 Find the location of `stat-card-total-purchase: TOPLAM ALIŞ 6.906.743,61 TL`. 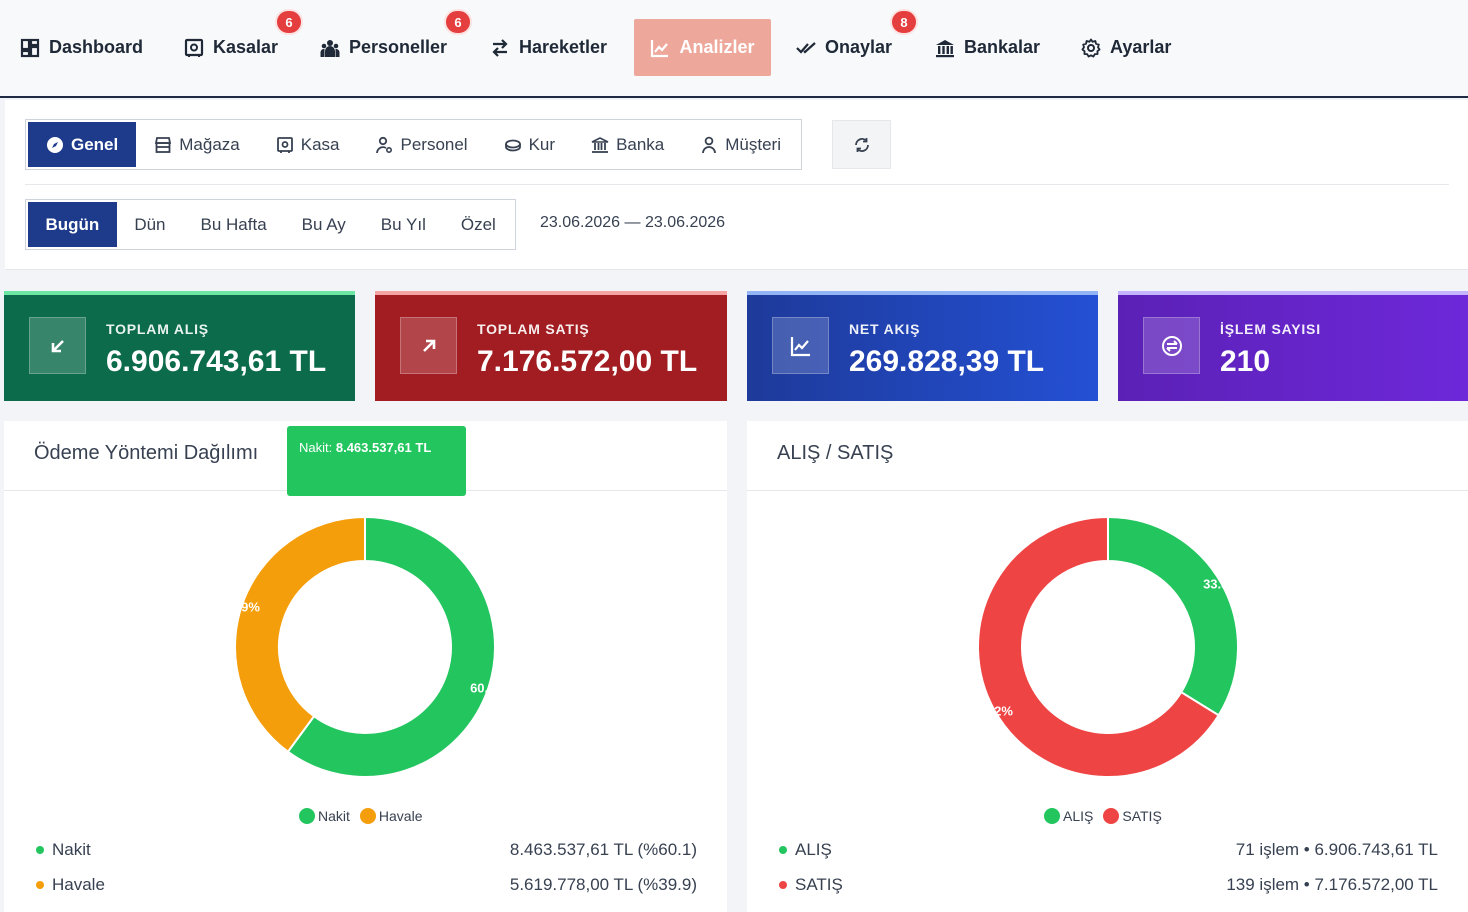

stat-card-total-purchase: TOPLAM ALIŞ 6.906.743,61 TL is located at coordinates (179, 346).